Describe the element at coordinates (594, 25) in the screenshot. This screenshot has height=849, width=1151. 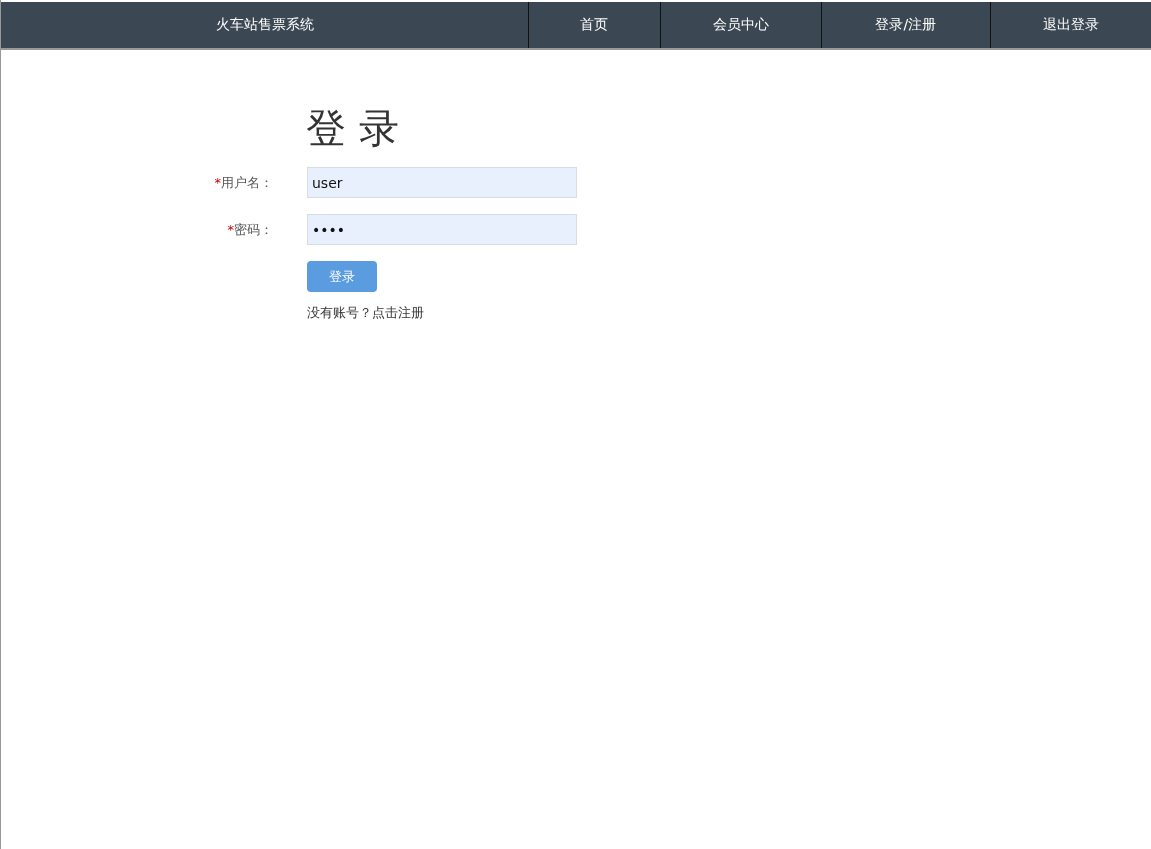
I see `nav-link: 首页` at that location.